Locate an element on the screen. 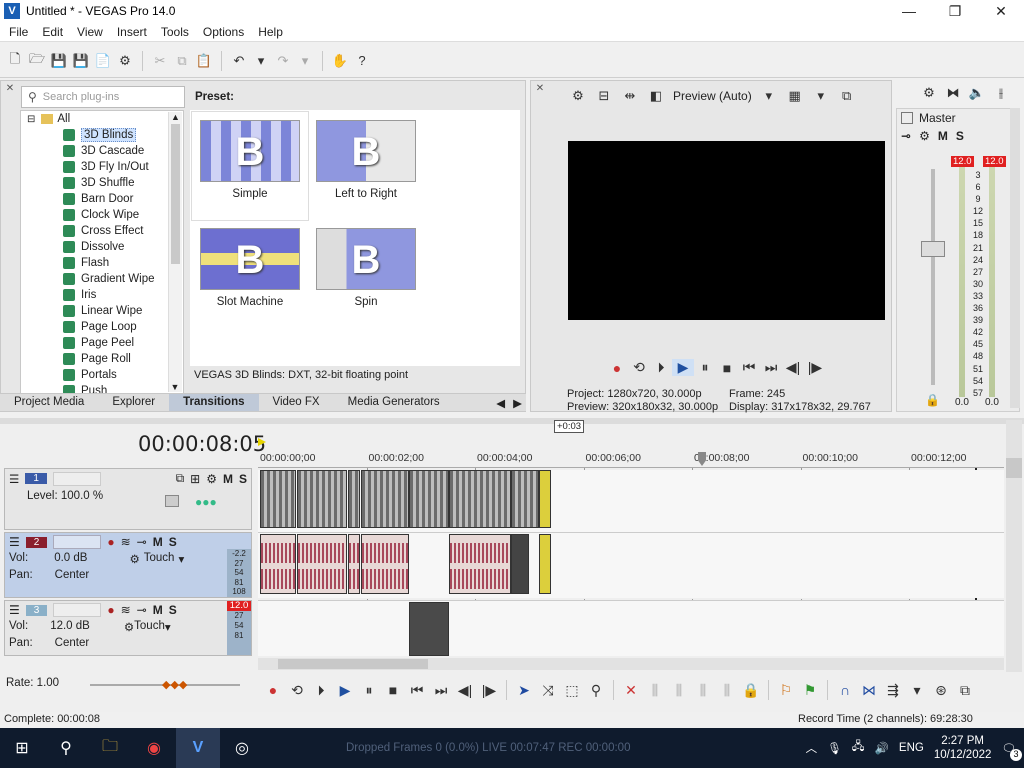 This screenshot has height=768, width=1024. external-monitor-icon: ⊟ is located at coordinates (604, 96).